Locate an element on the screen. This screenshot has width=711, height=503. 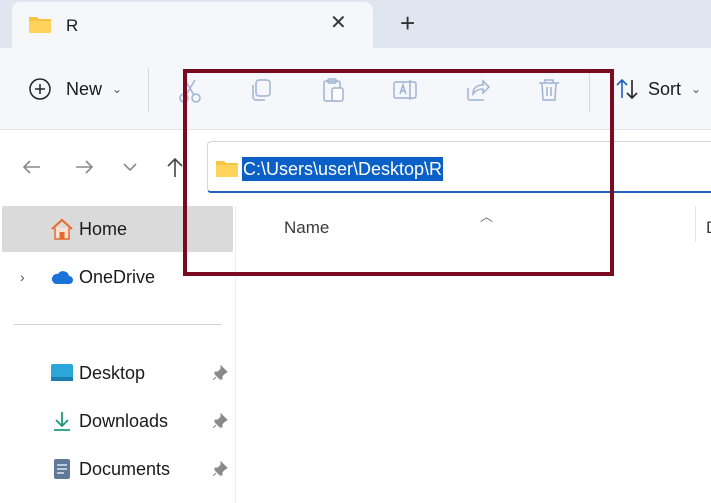
share-icon is located at coordinates (477, 90).